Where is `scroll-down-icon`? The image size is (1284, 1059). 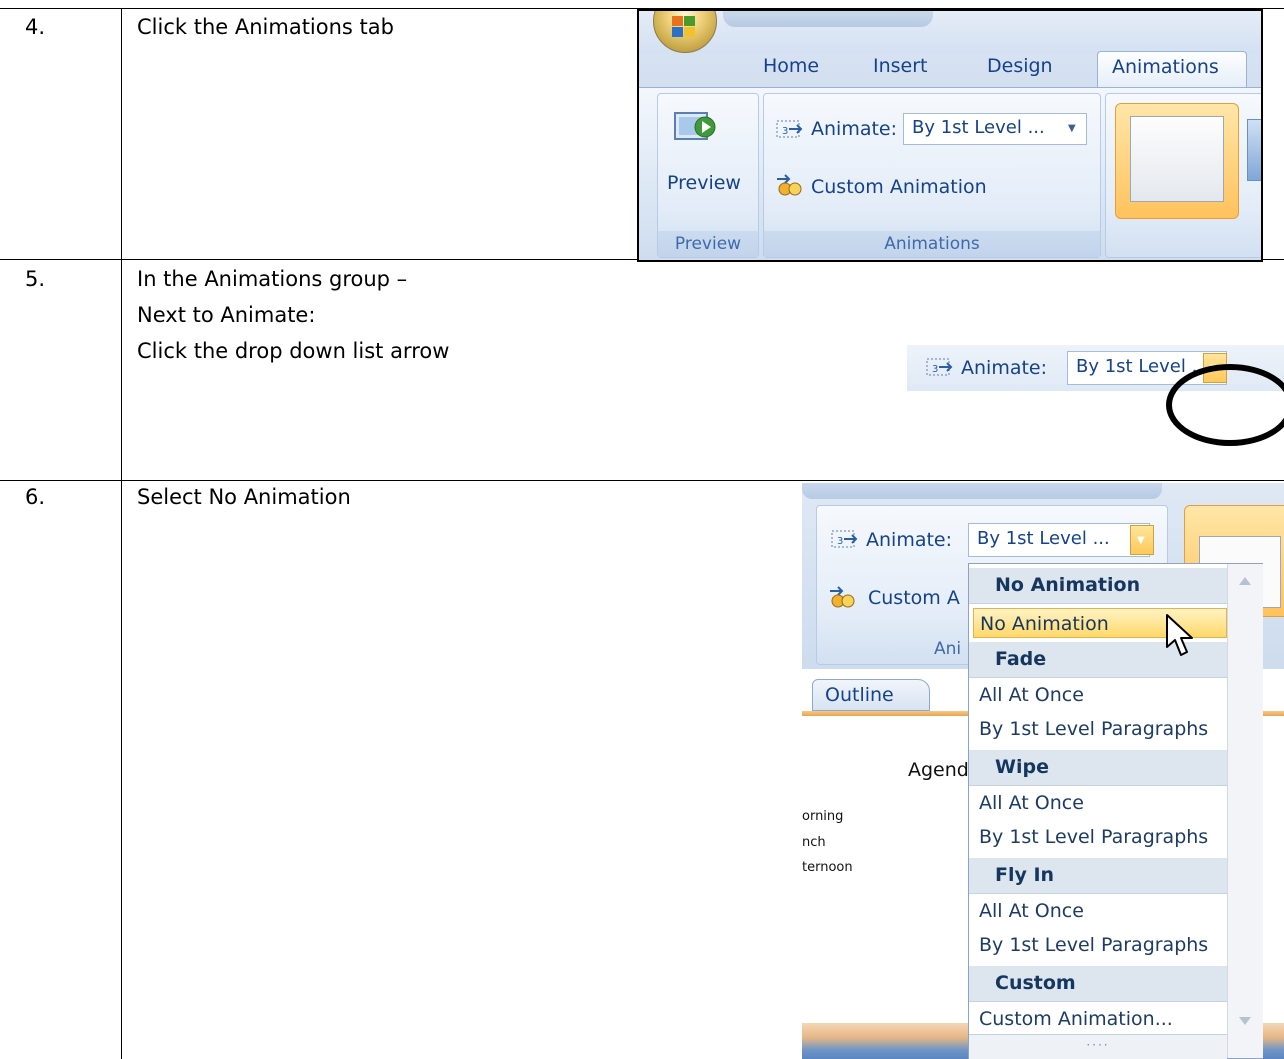 scroll-down-icon is located at coordinates (1245, 1021).